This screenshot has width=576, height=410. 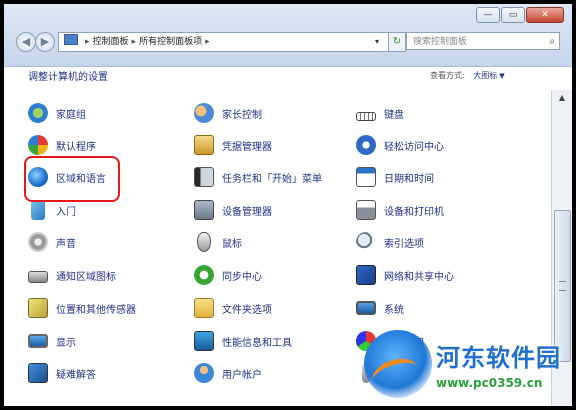 What do you see at coordinates (76, 375) in the screenshot?
I see `cp-item-label: 疑难解答` at bounding box center [76, 375].